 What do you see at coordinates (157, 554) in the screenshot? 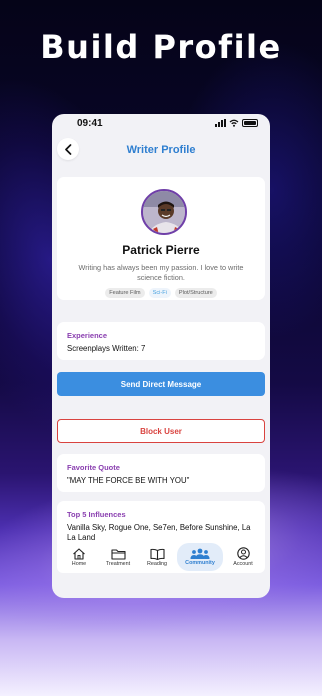
I see `book-icon` at bounding box center [157, 554].